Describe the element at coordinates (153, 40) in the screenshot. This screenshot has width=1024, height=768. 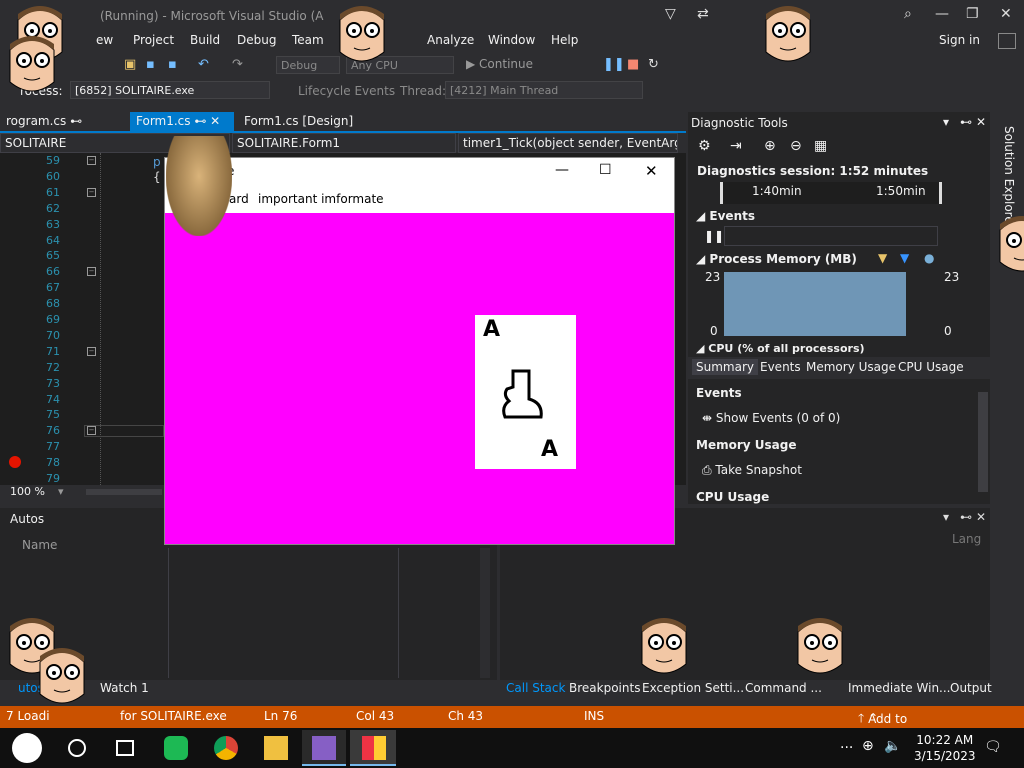
I see `menu-project: Project` at that location.